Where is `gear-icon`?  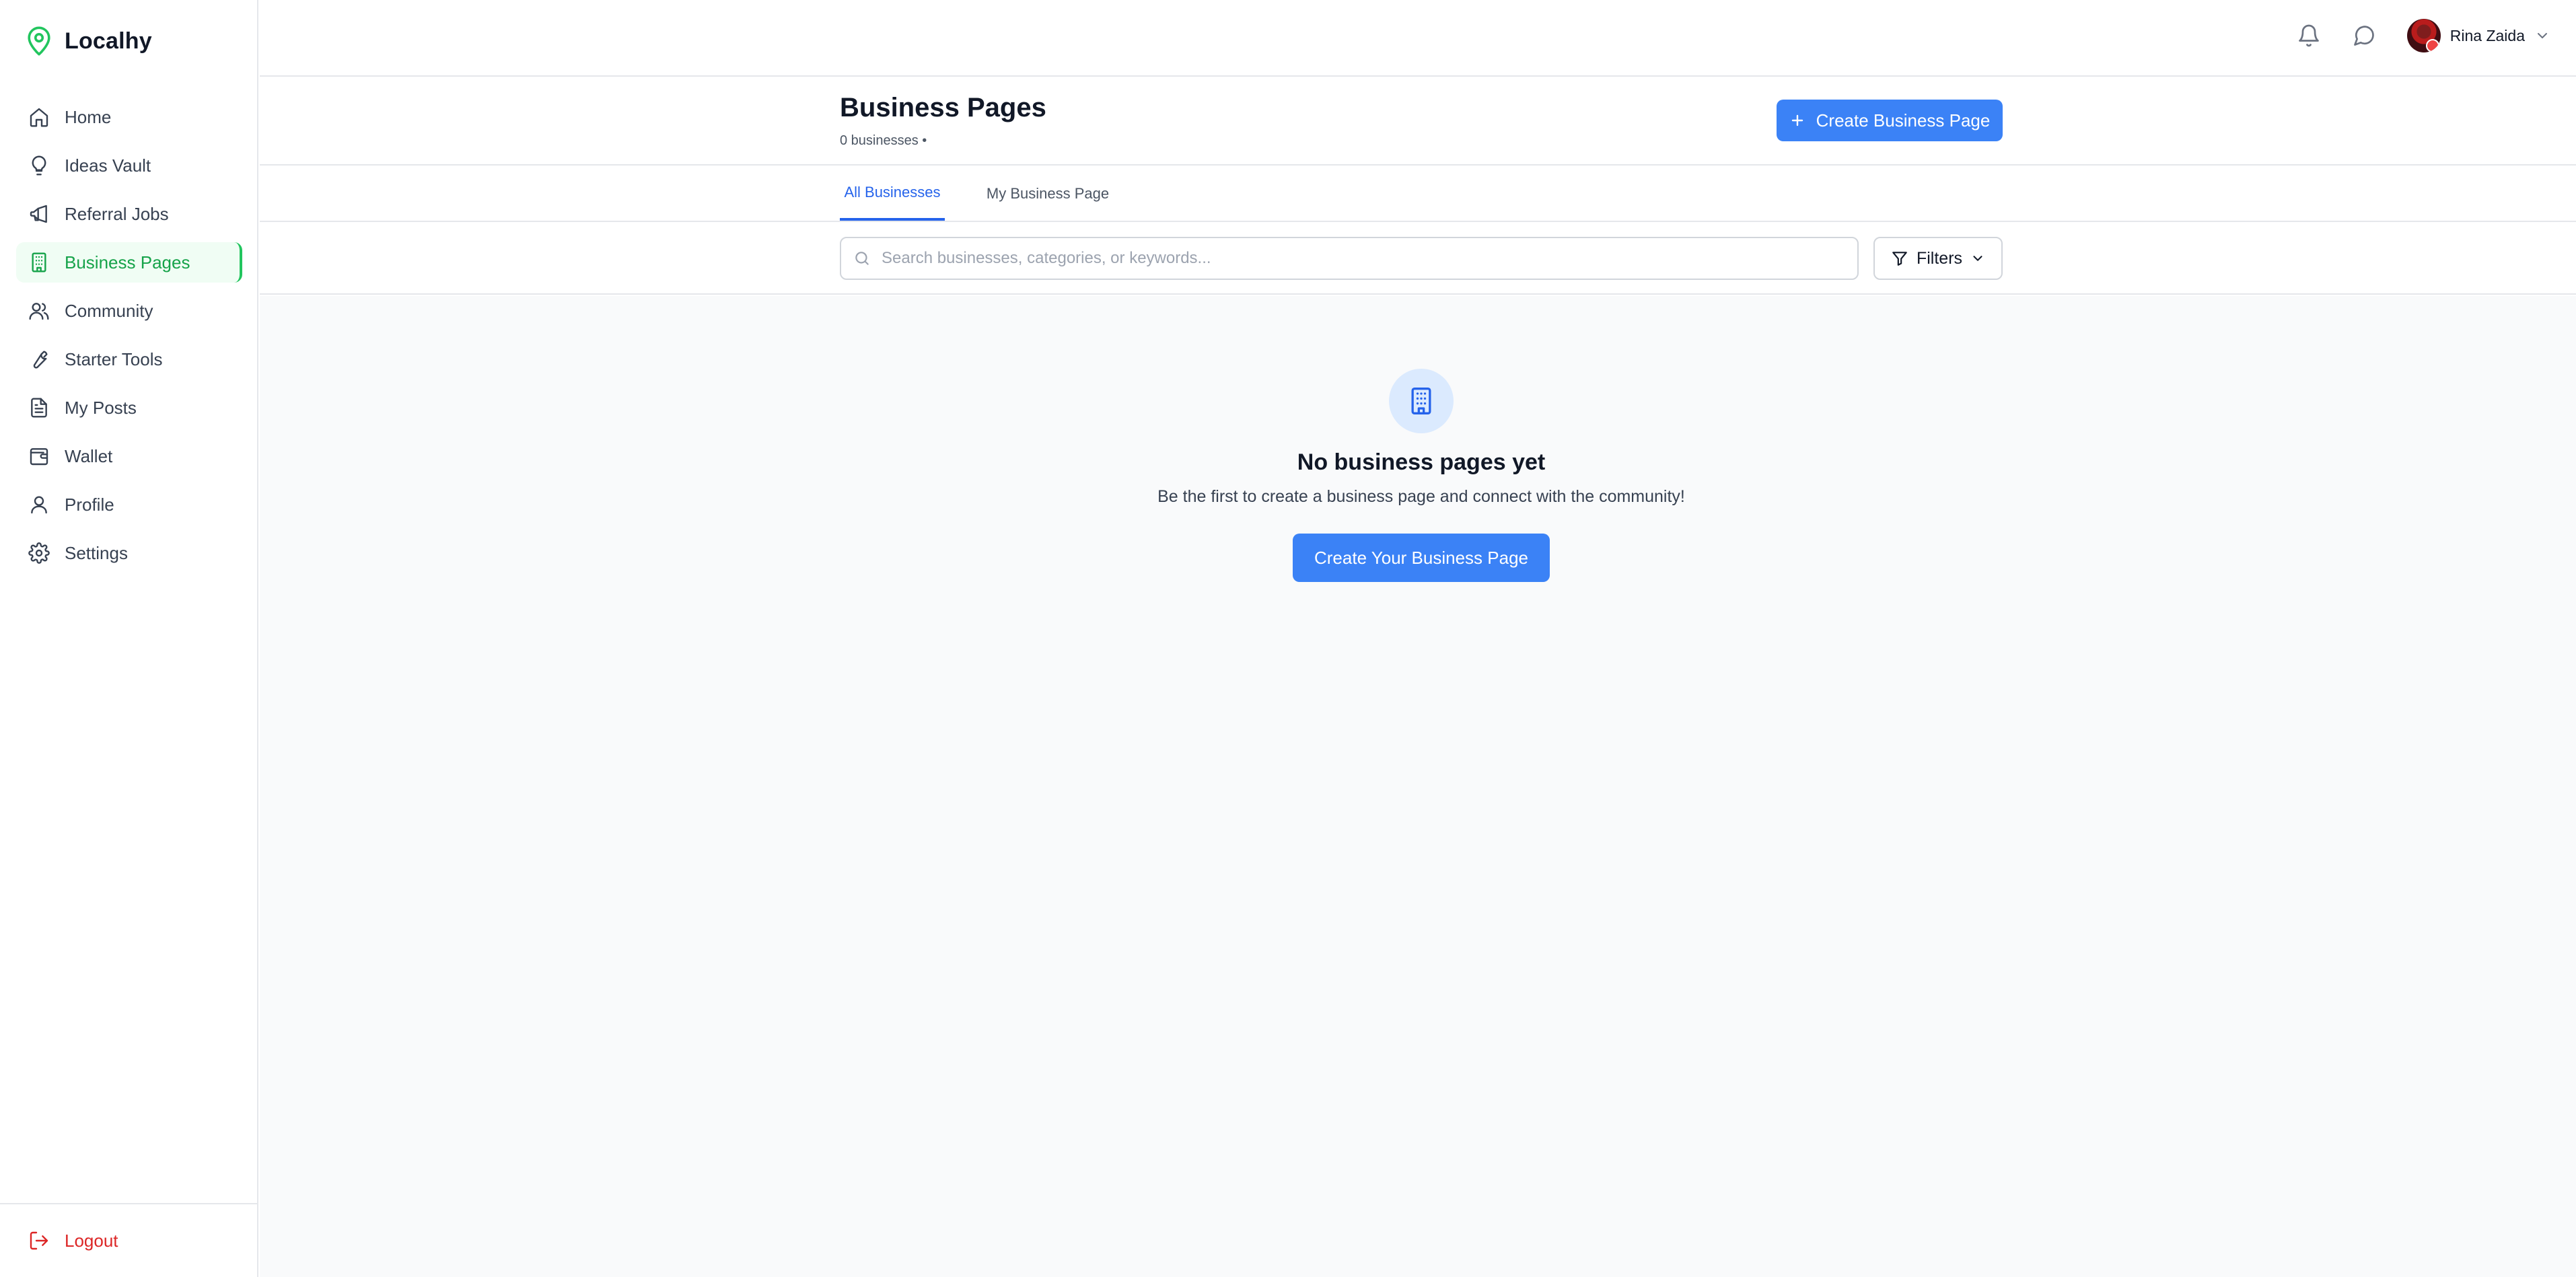 gear-icon is located at coordinates (39, 553).